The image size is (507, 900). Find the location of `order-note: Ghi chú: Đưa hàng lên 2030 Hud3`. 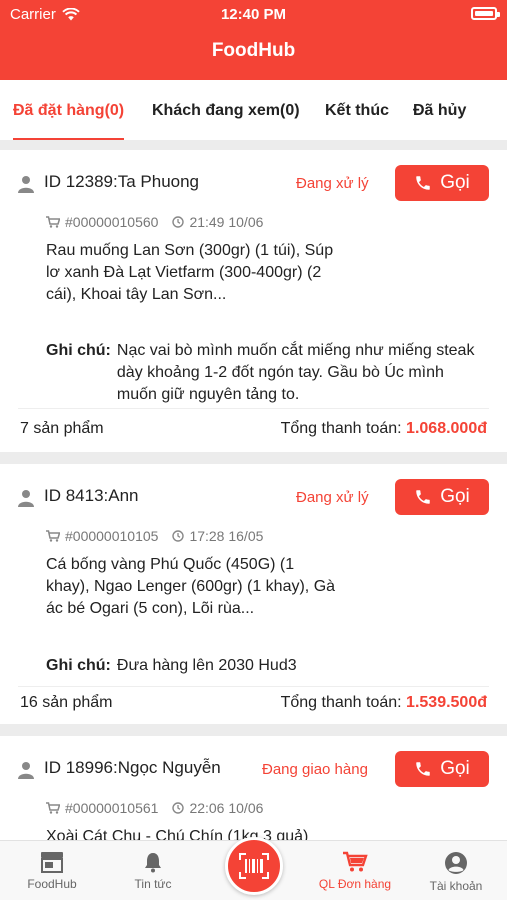

order-note: Ghi chú: Đưa hàng lên 2030 Hud3 is located at coordinates (261, 666).